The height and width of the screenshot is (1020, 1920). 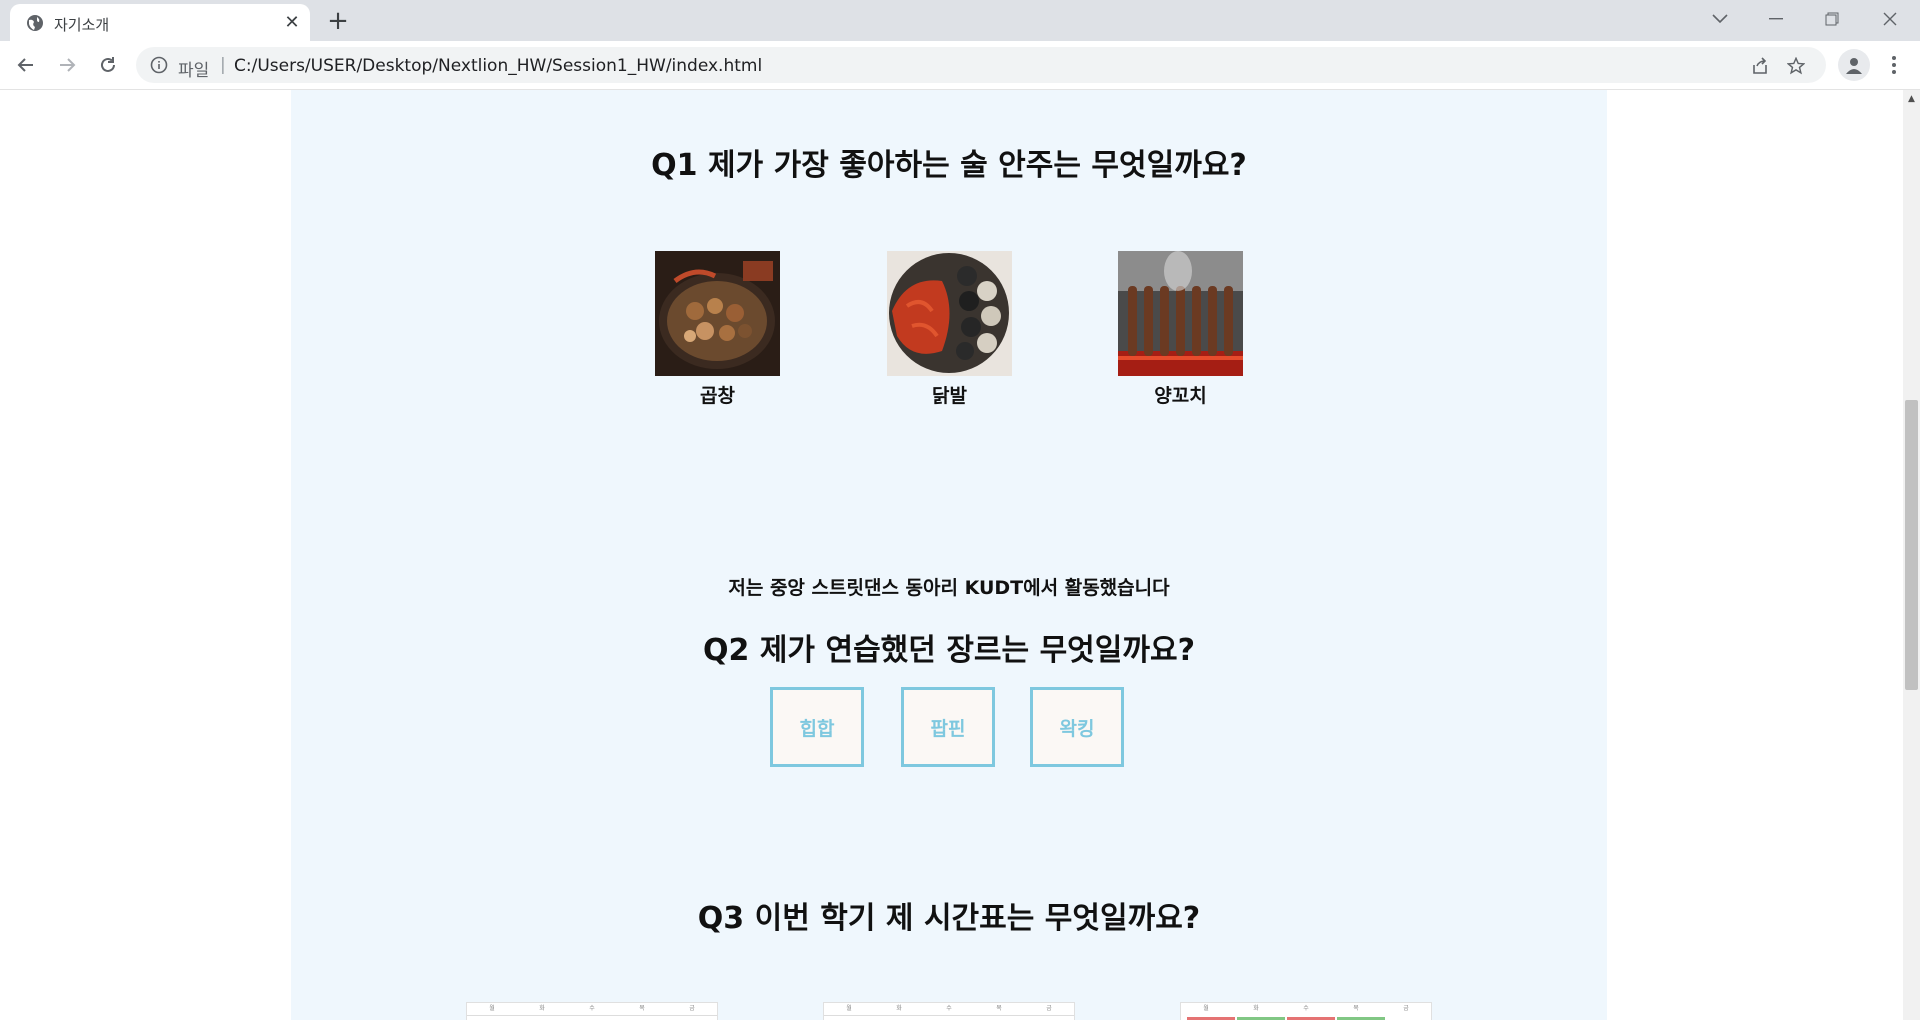 What do you see at coordinates (949, 313) in the screenshot?
I see `dakbal-image` at bounding box center [949, 313].